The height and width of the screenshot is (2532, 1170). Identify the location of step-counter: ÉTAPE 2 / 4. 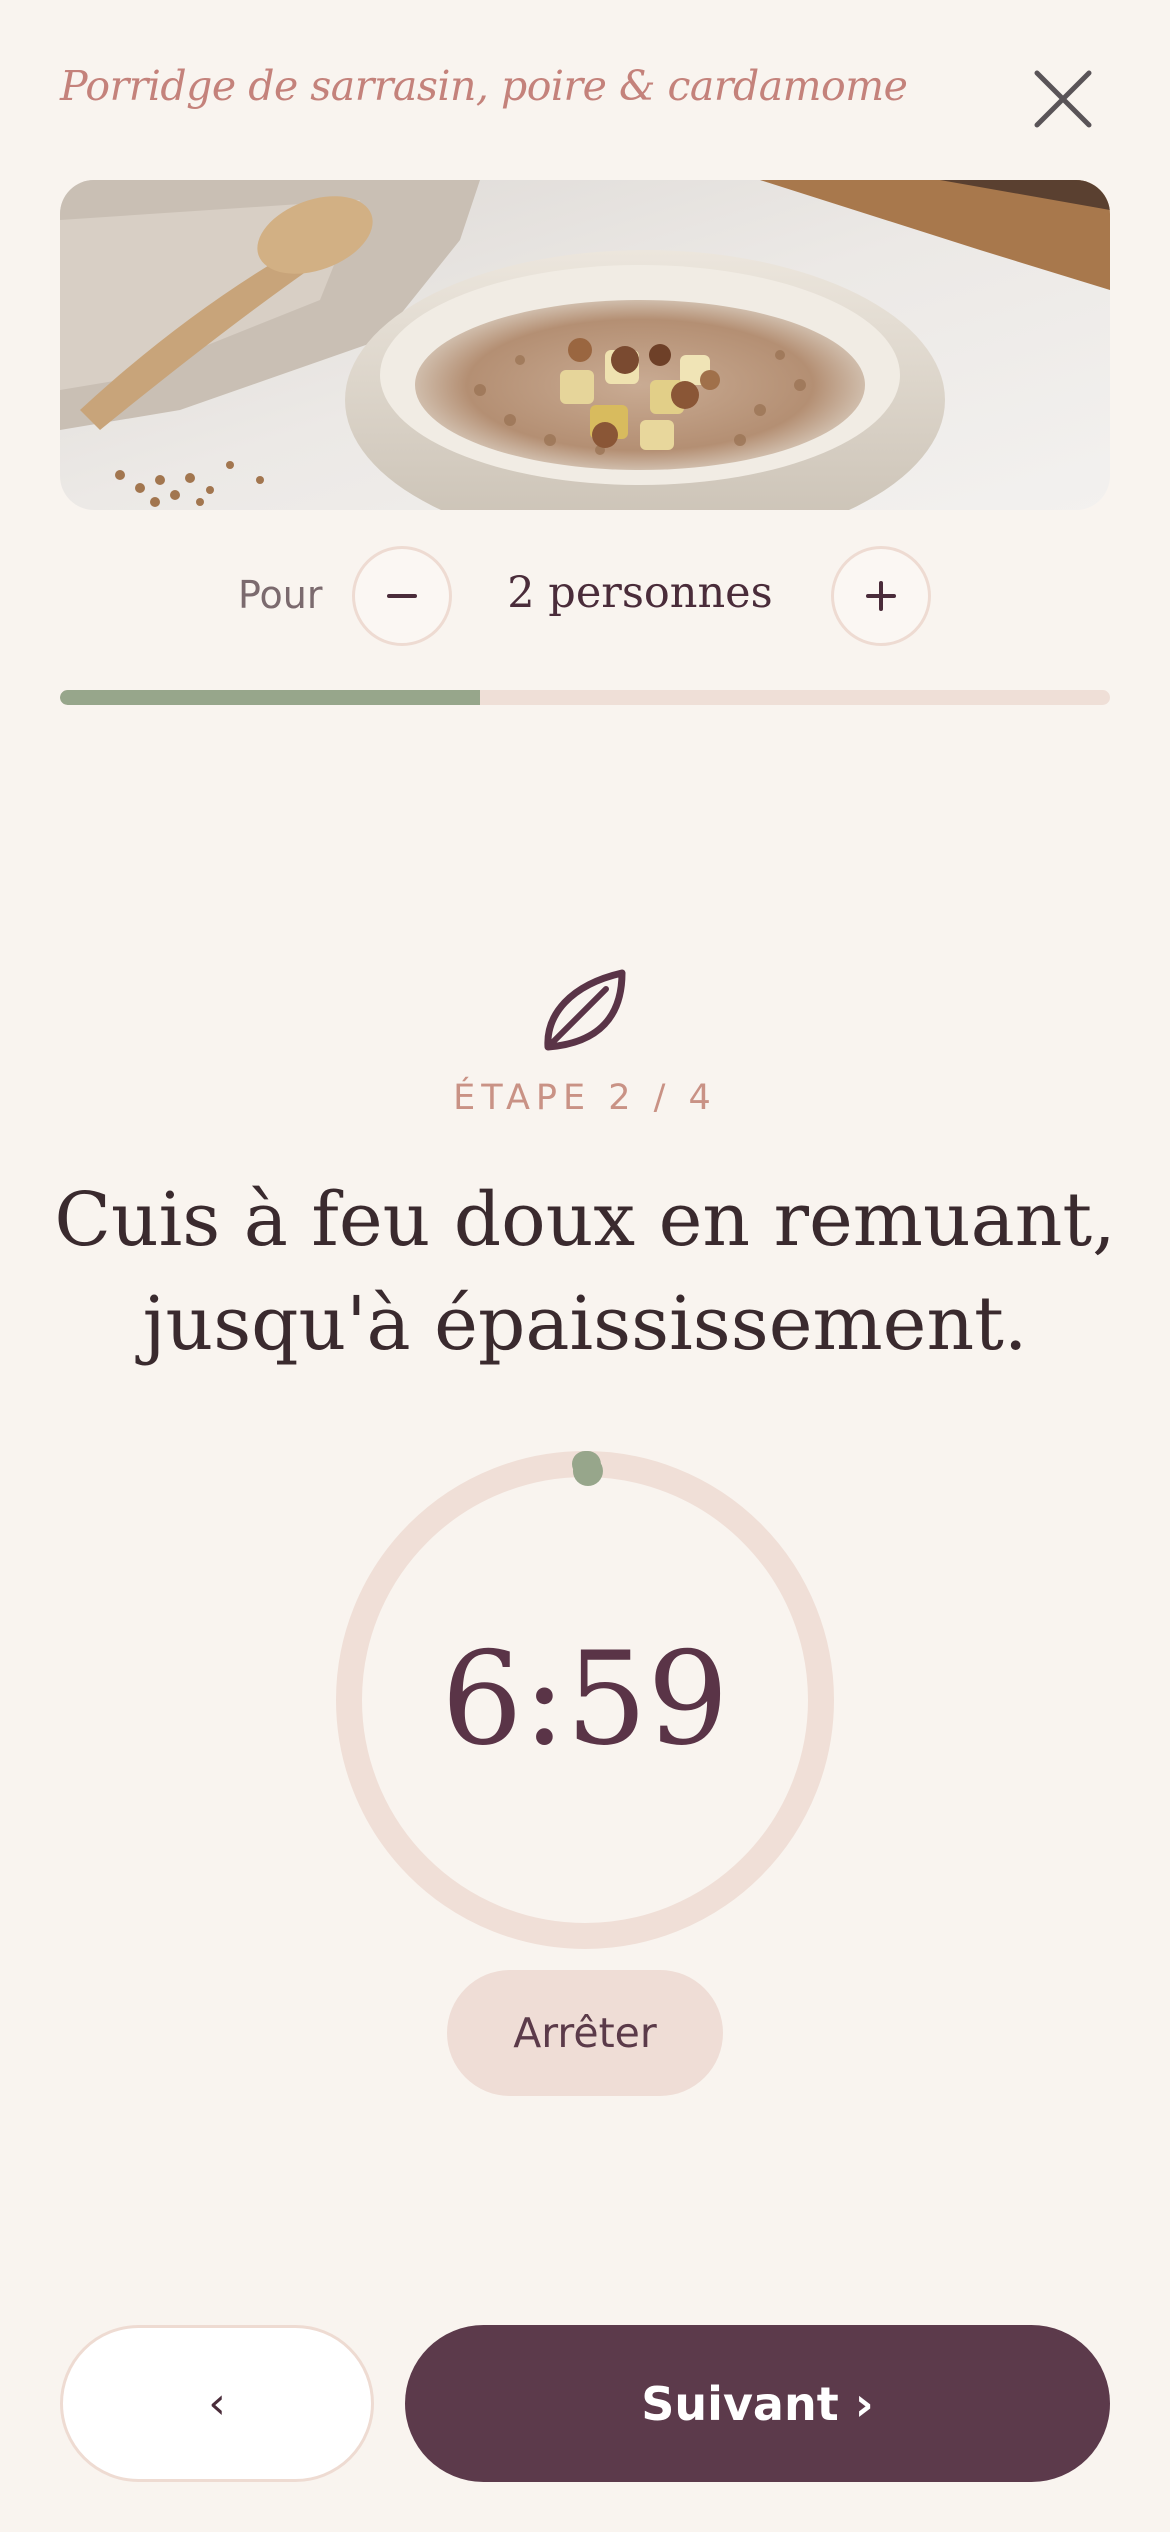
(585, 1098).